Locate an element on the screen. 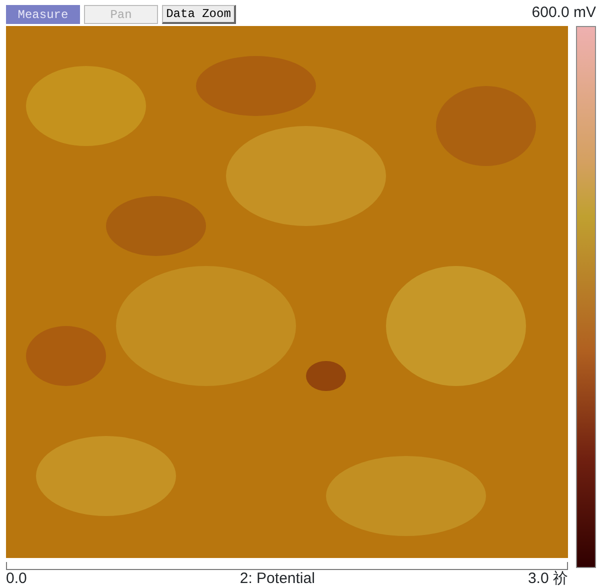 This screenshot has width=600, height=588. toolbar-button: Data Zoom is located at coordinates (199, 14).